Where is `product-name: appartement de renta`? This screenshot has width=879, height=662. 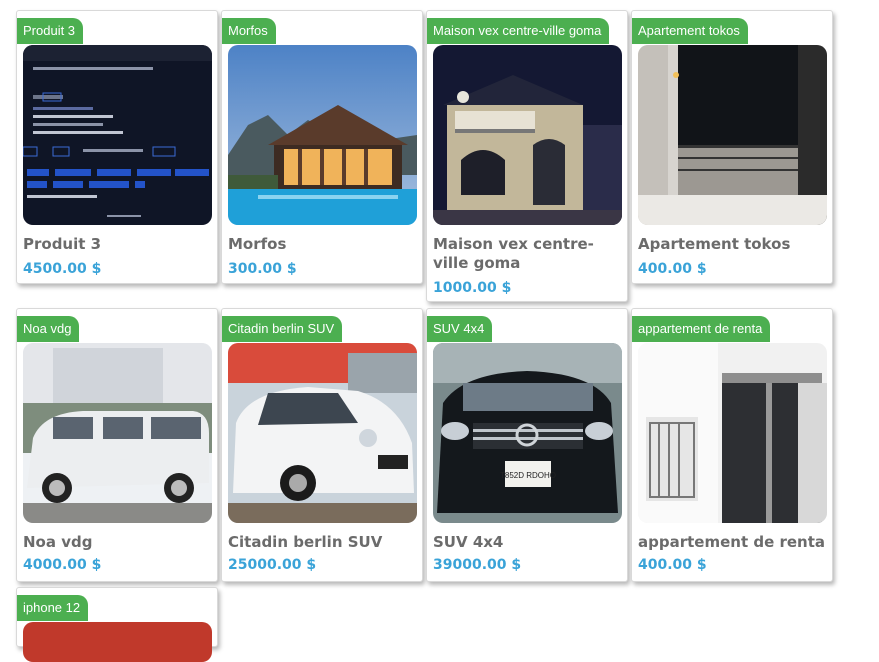 product-name: appartement de renta is located at coordinates (733, 542).